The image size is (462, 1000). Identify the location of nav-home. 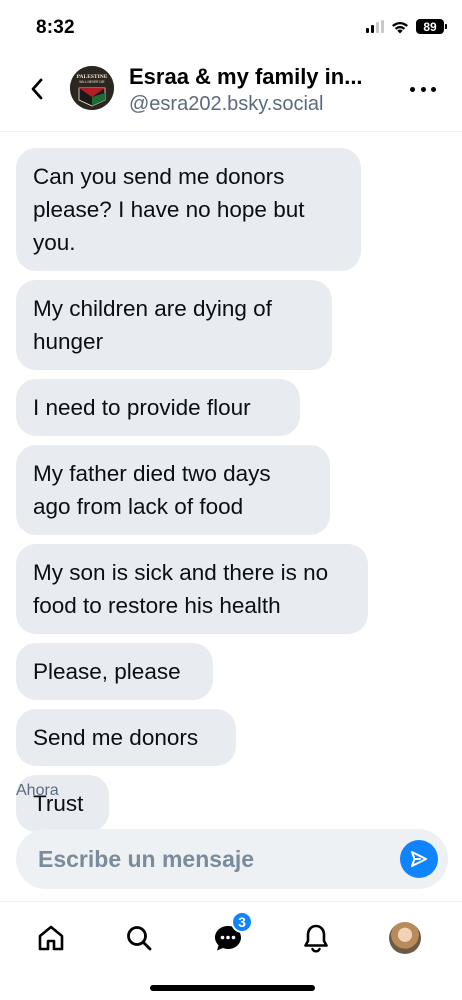
(51, 938).